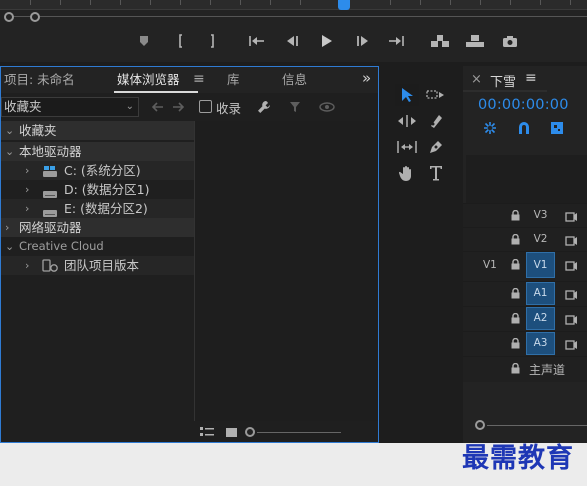 This screenshot has width=587, height=486. Describe the element at coordinates (537, 425) in the screenshot. I see `timeline-zoom-track` at that location.